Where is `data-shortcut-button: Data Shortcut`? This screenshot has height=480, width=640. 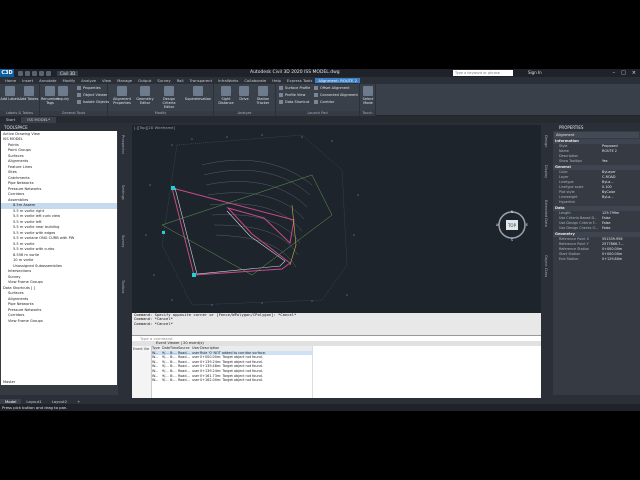 data-shortcut-button: Data Shortcut is located at coordinates (294, 102).